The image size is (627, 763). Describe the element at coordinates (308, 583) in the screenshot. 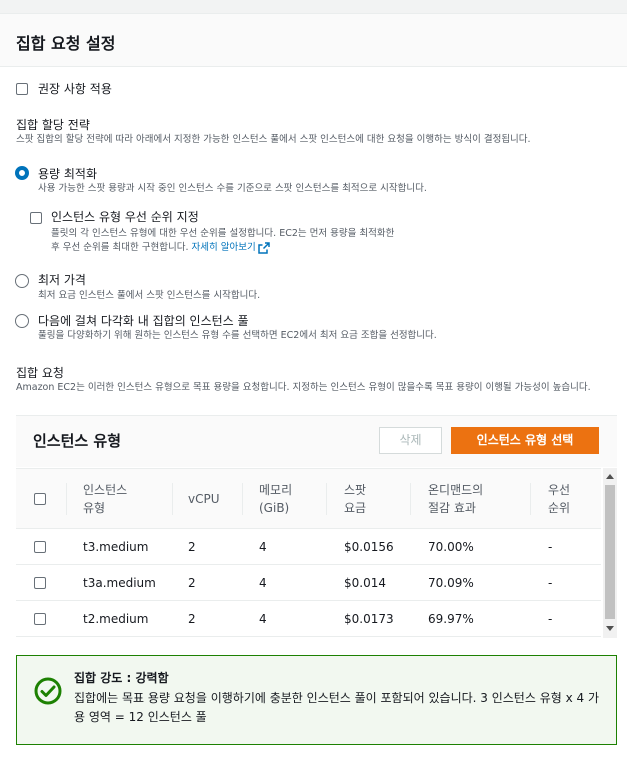

I see `table-row: t3a.medium 2 4 $0.014 70.09% -` at that location.